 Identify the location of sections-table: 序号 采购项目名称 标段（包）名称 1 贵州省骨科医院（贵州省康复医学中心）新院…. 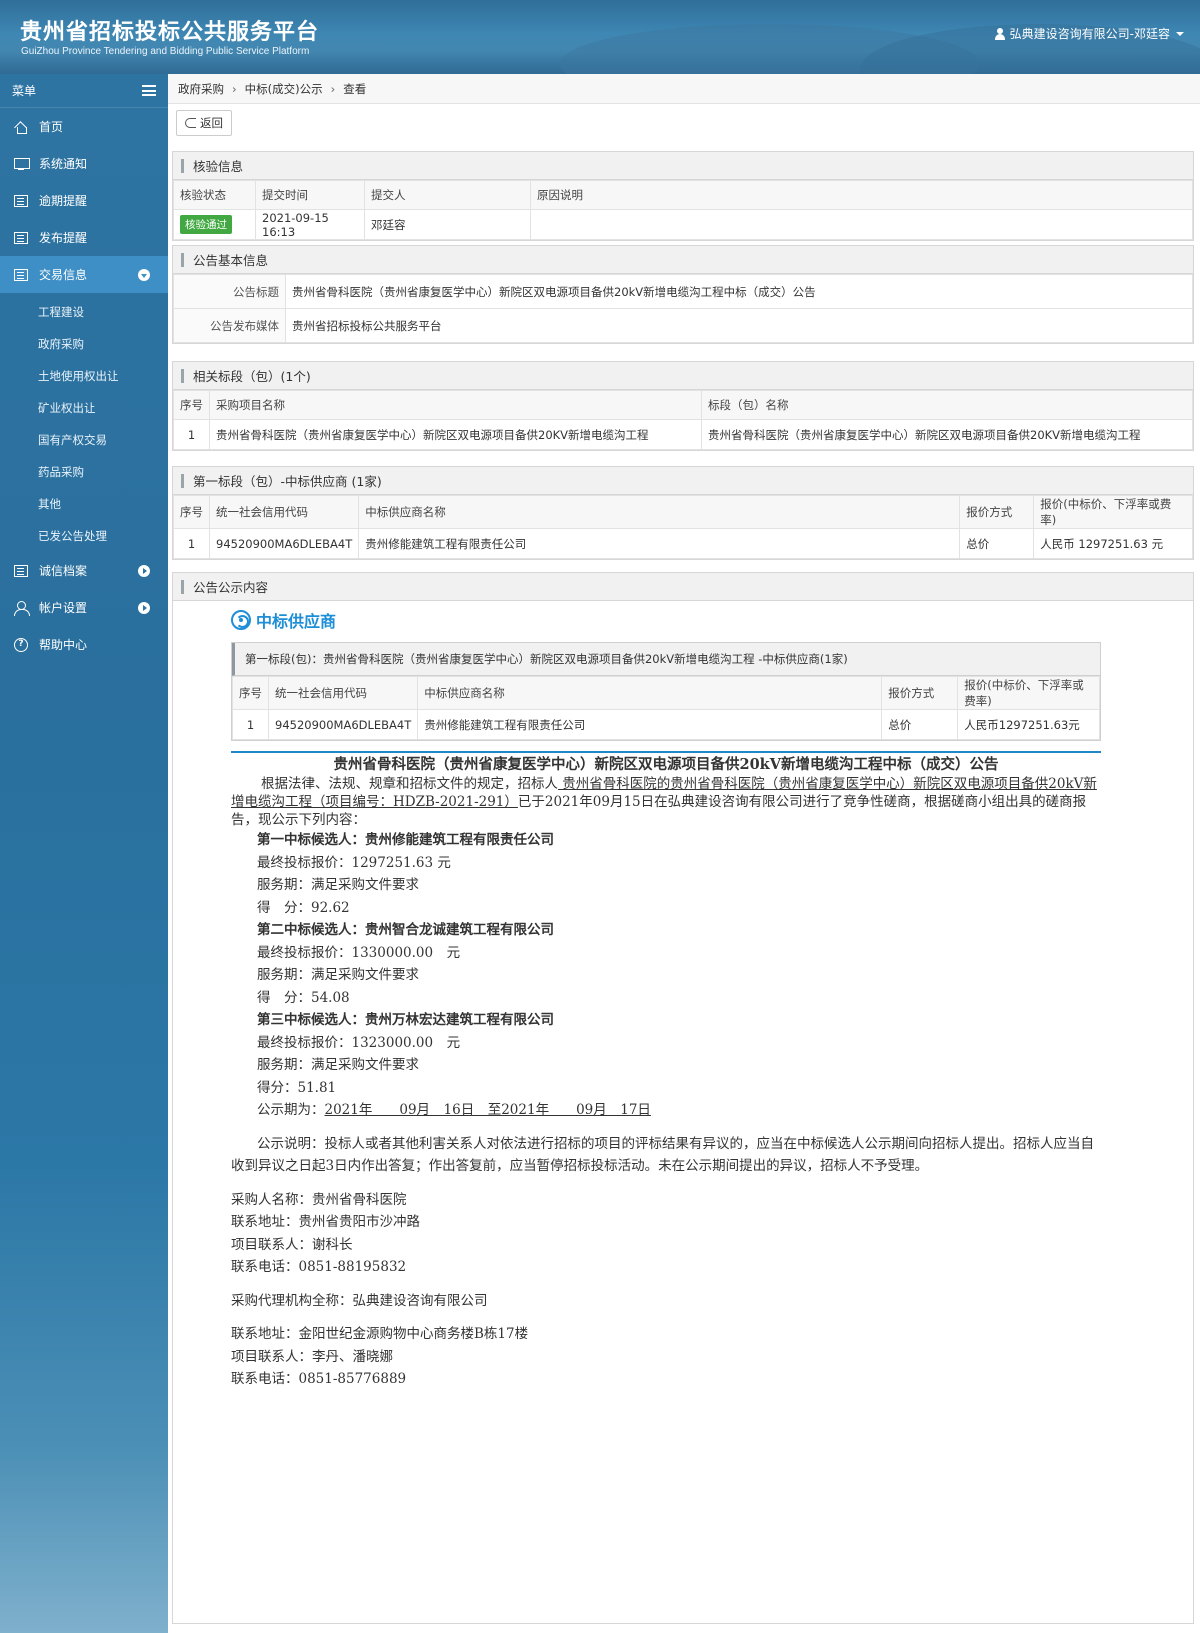
(683, 420).